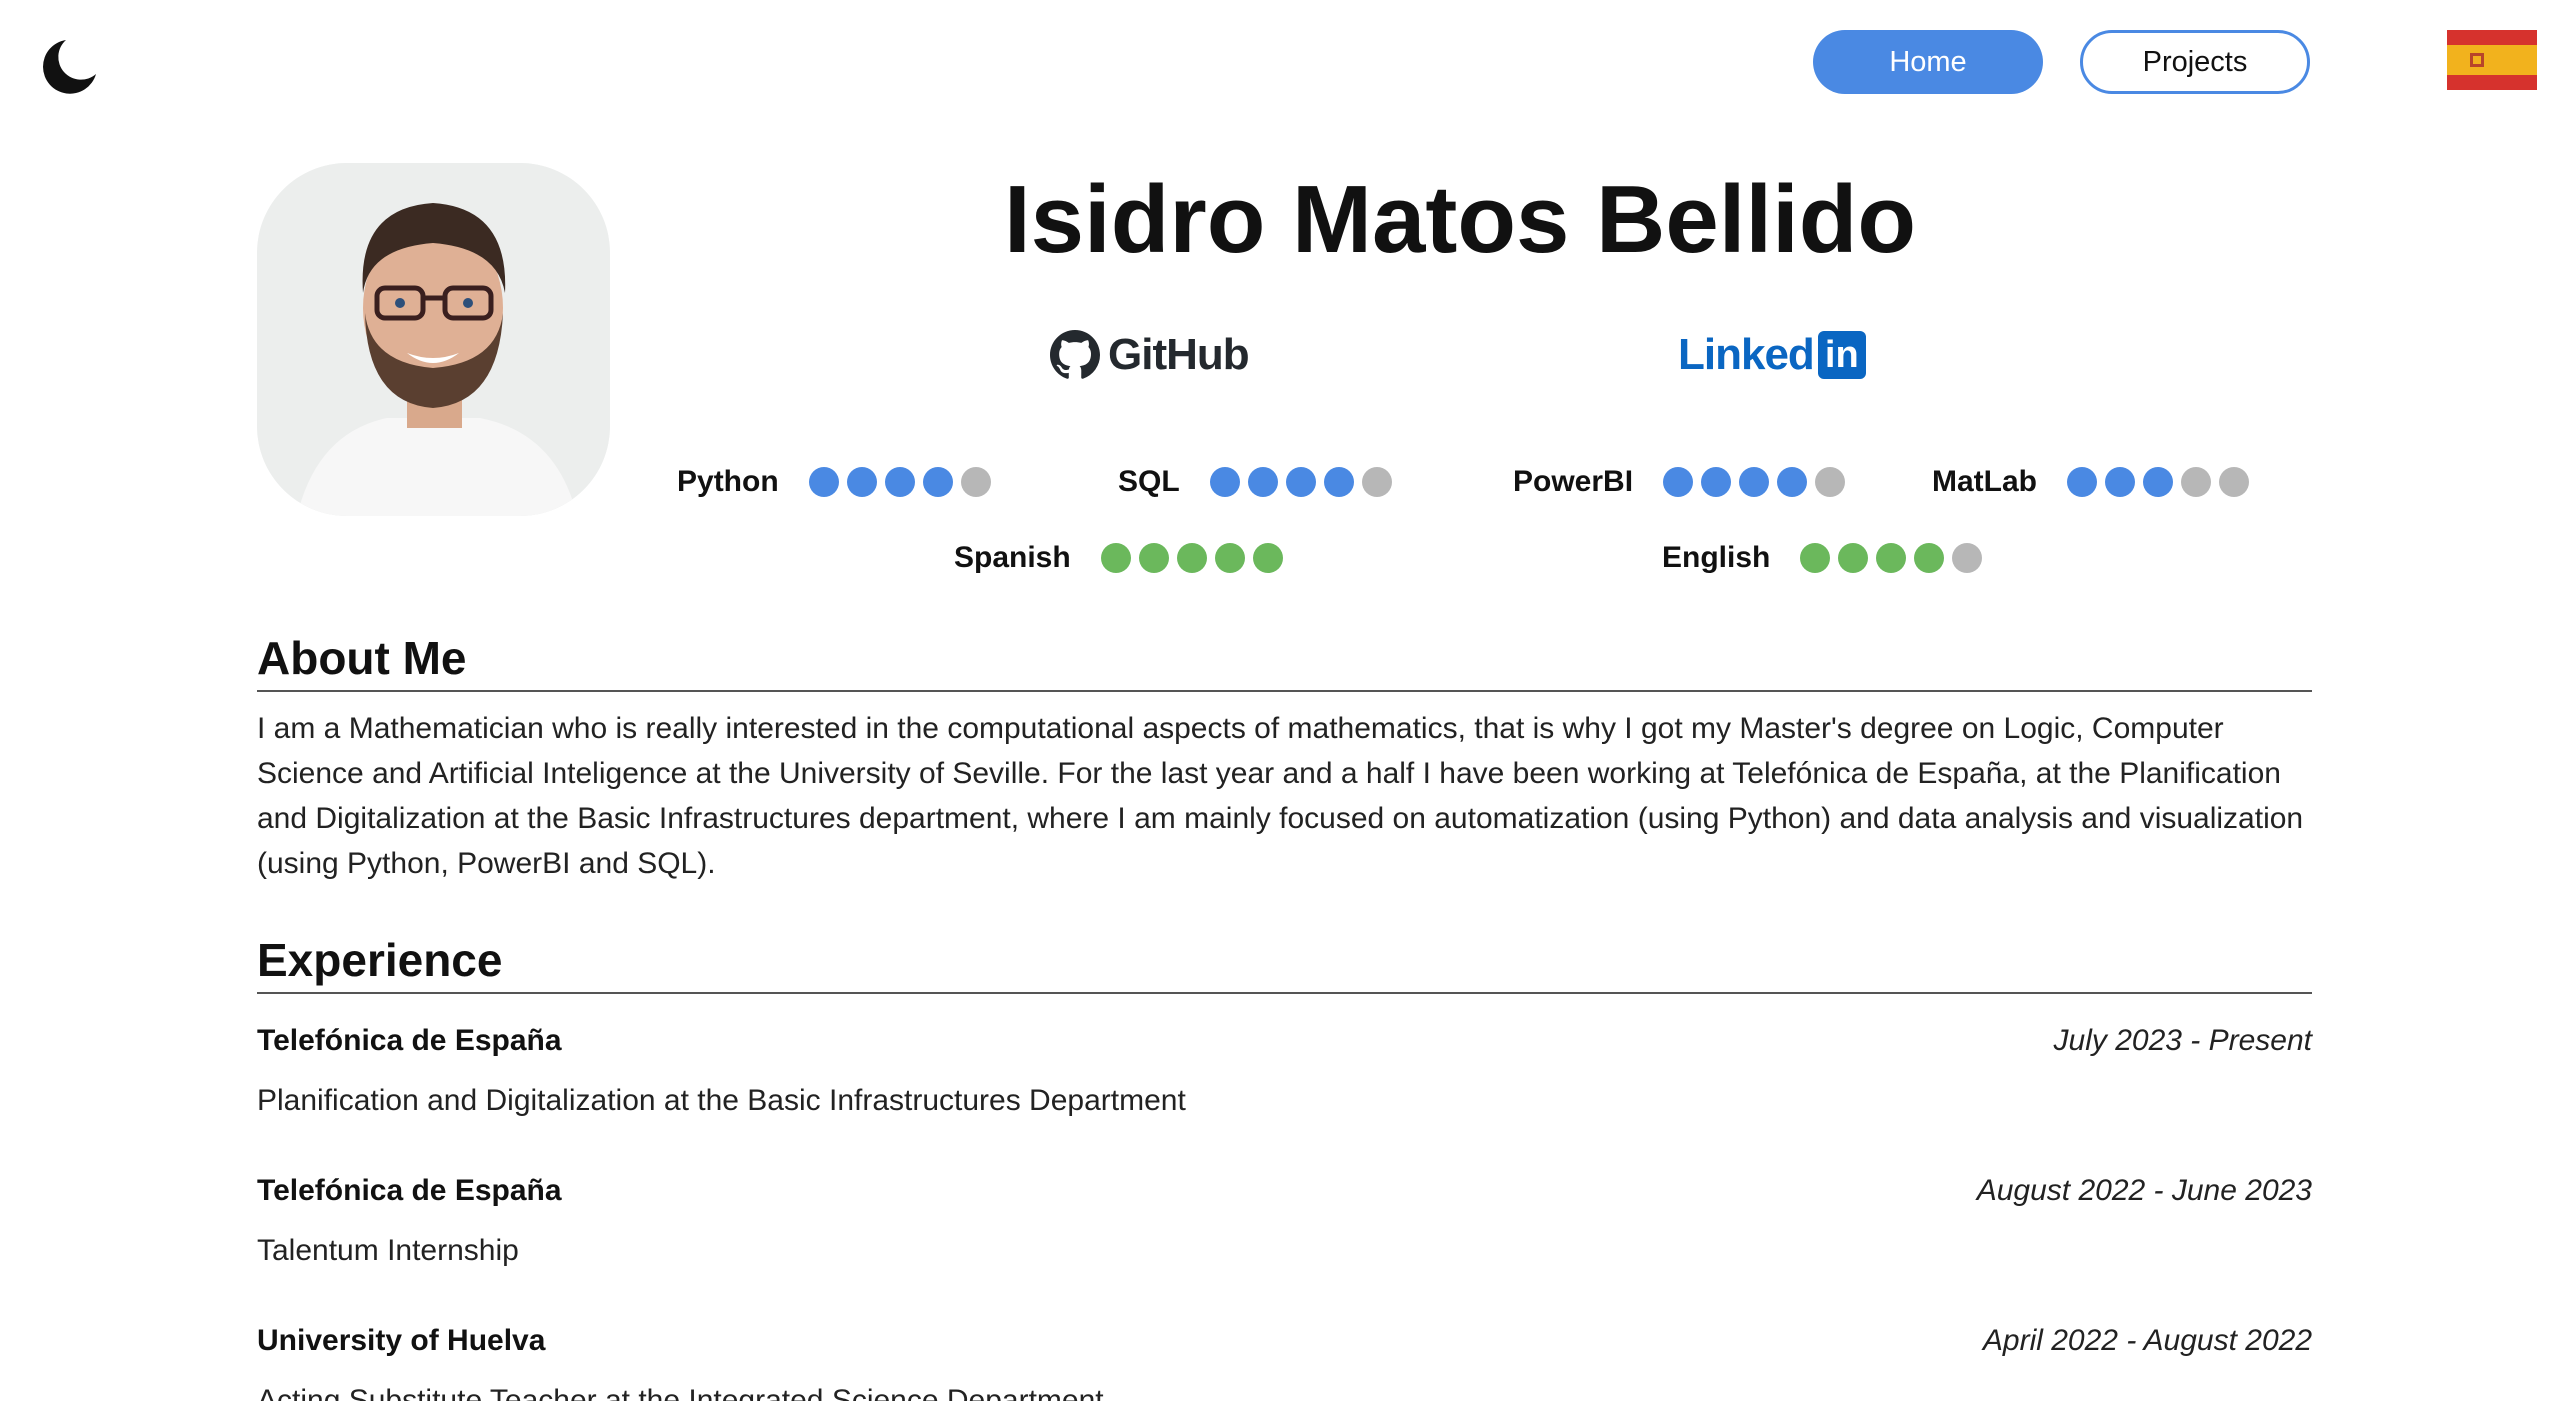  What do you see at coordinates (401, 1340) in the screenshot?
I see `experience-company: University of Huelva` at bounding box center [401, 1340].